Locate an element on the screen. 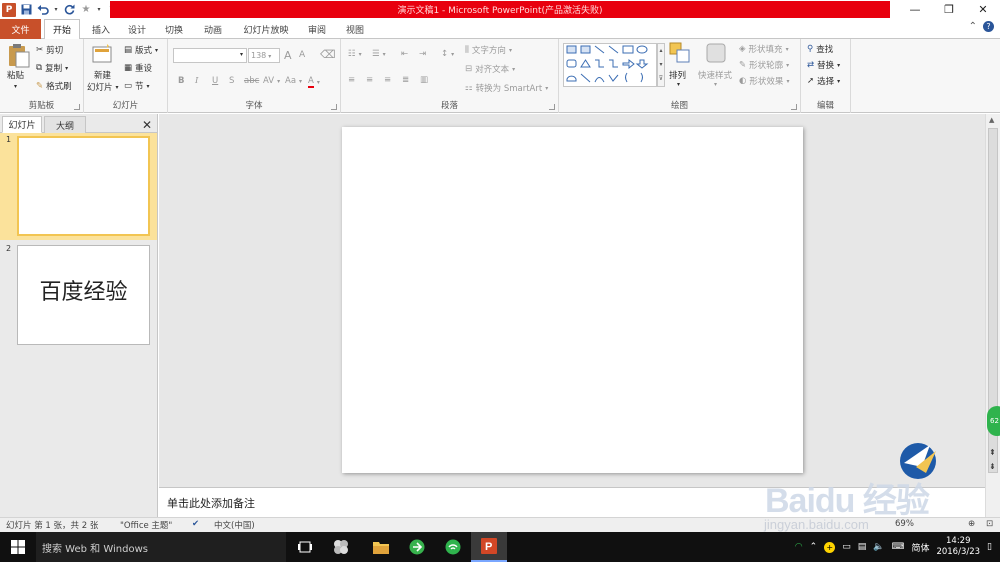  previous-slide-icon: ⇞ is located at coordinates (992, 452).